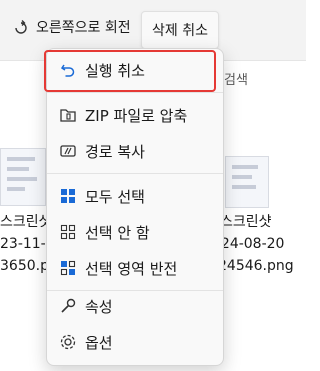  I want to click on menu-item-label: 옵션, so click(99, 342).